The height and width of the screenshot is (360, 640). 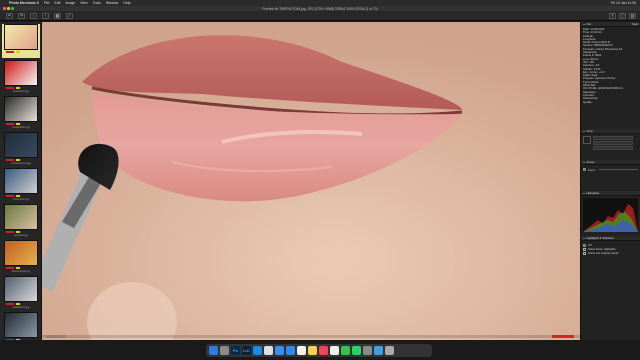 What do you see at coordinates (613, 143) in the screenshot?
I see `crop-reset-button` at bounding box center [613, 143].